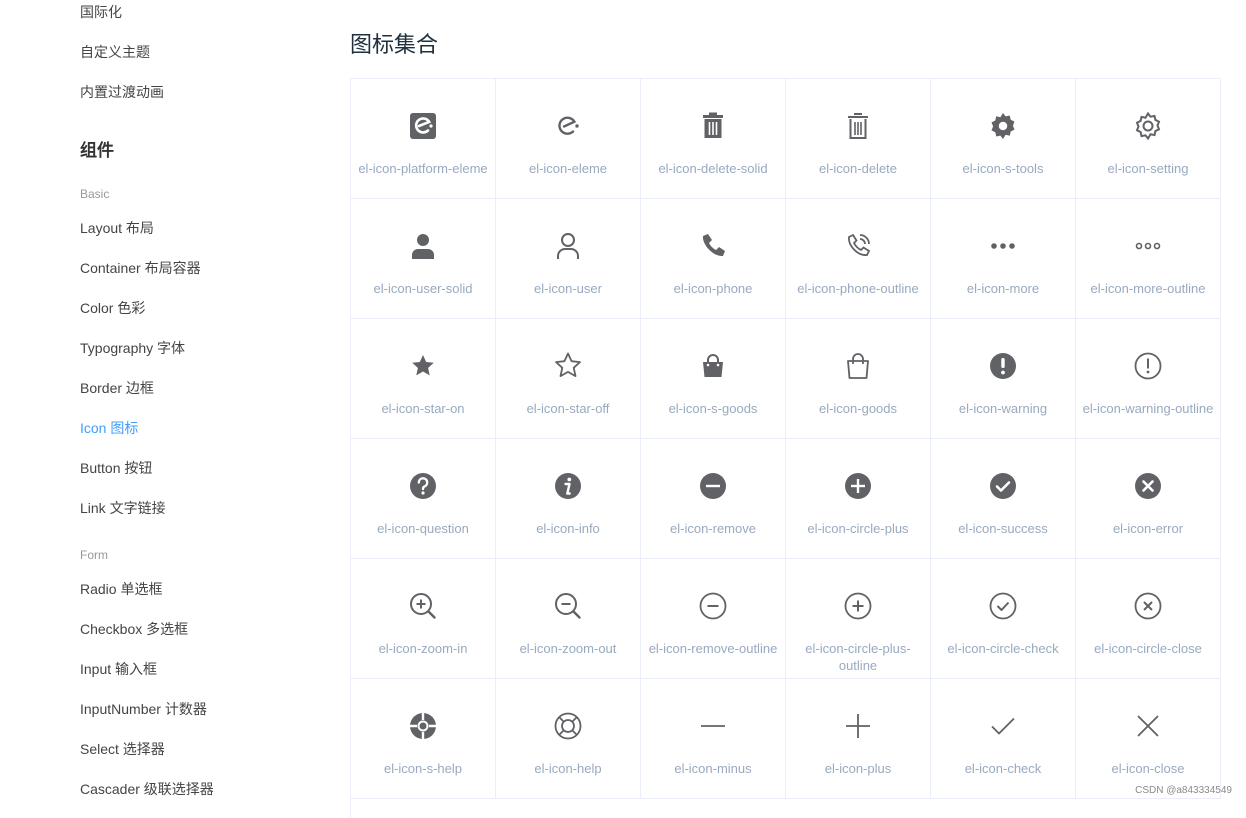 The height and width of the screenshot is (818, 1246). I want to click on icon-cell-warning-outline: el-icon-warning-outline, so click(1148, 379).